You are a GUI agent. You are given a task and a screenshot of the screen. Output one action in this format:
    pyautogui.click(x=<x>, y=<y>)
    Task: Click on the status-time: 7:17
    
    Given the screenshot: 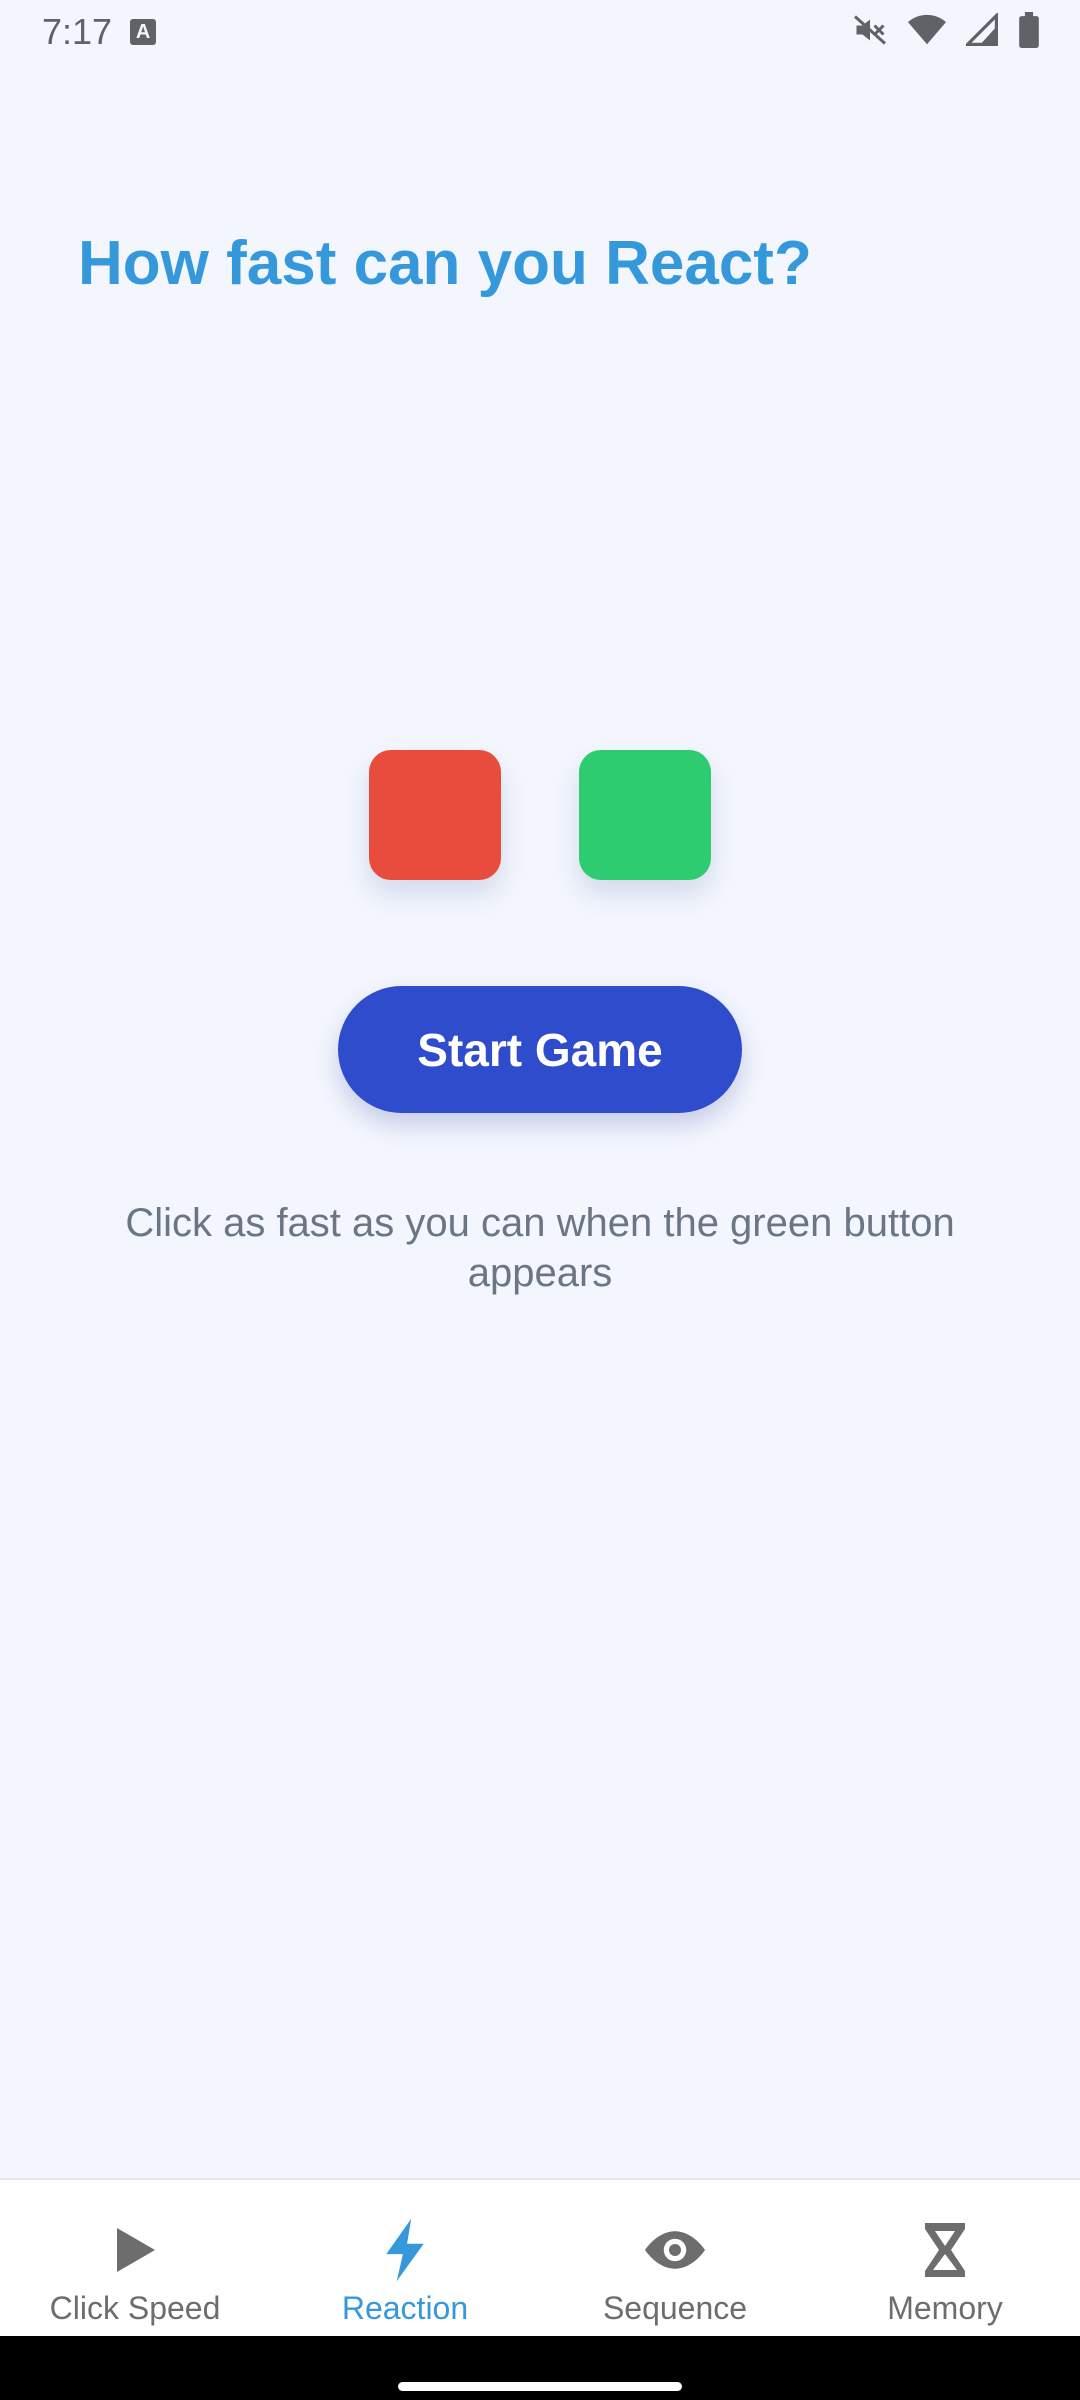 What is the action you would take?
    pyautogui.click(x=77, y=31)
    